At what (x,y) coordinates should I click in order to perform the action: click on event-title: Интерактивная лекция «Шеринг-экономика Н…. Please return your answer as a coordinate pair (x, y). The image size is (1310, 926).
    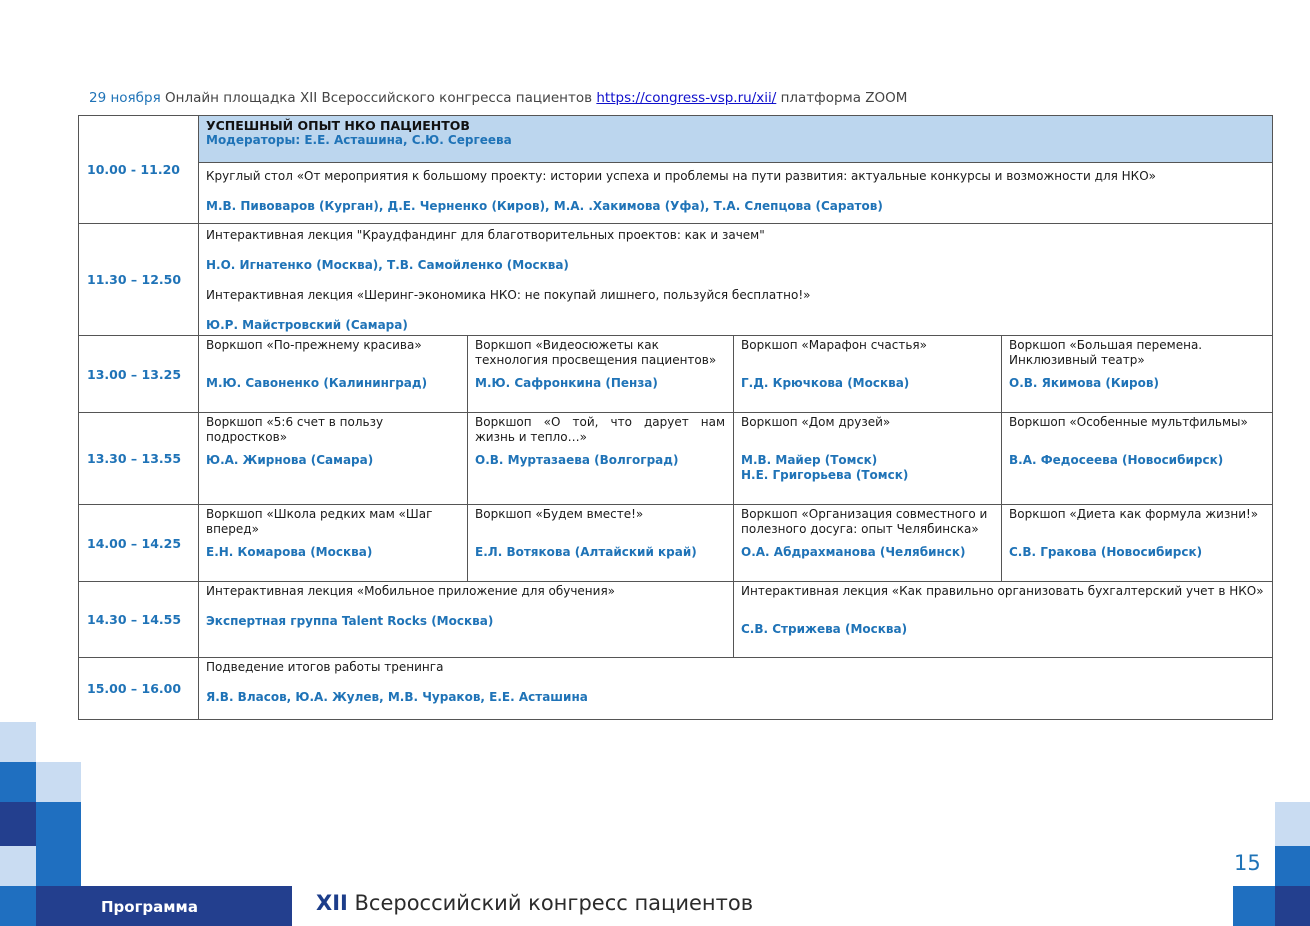
    Looking at the image, I should click on (508, 295).